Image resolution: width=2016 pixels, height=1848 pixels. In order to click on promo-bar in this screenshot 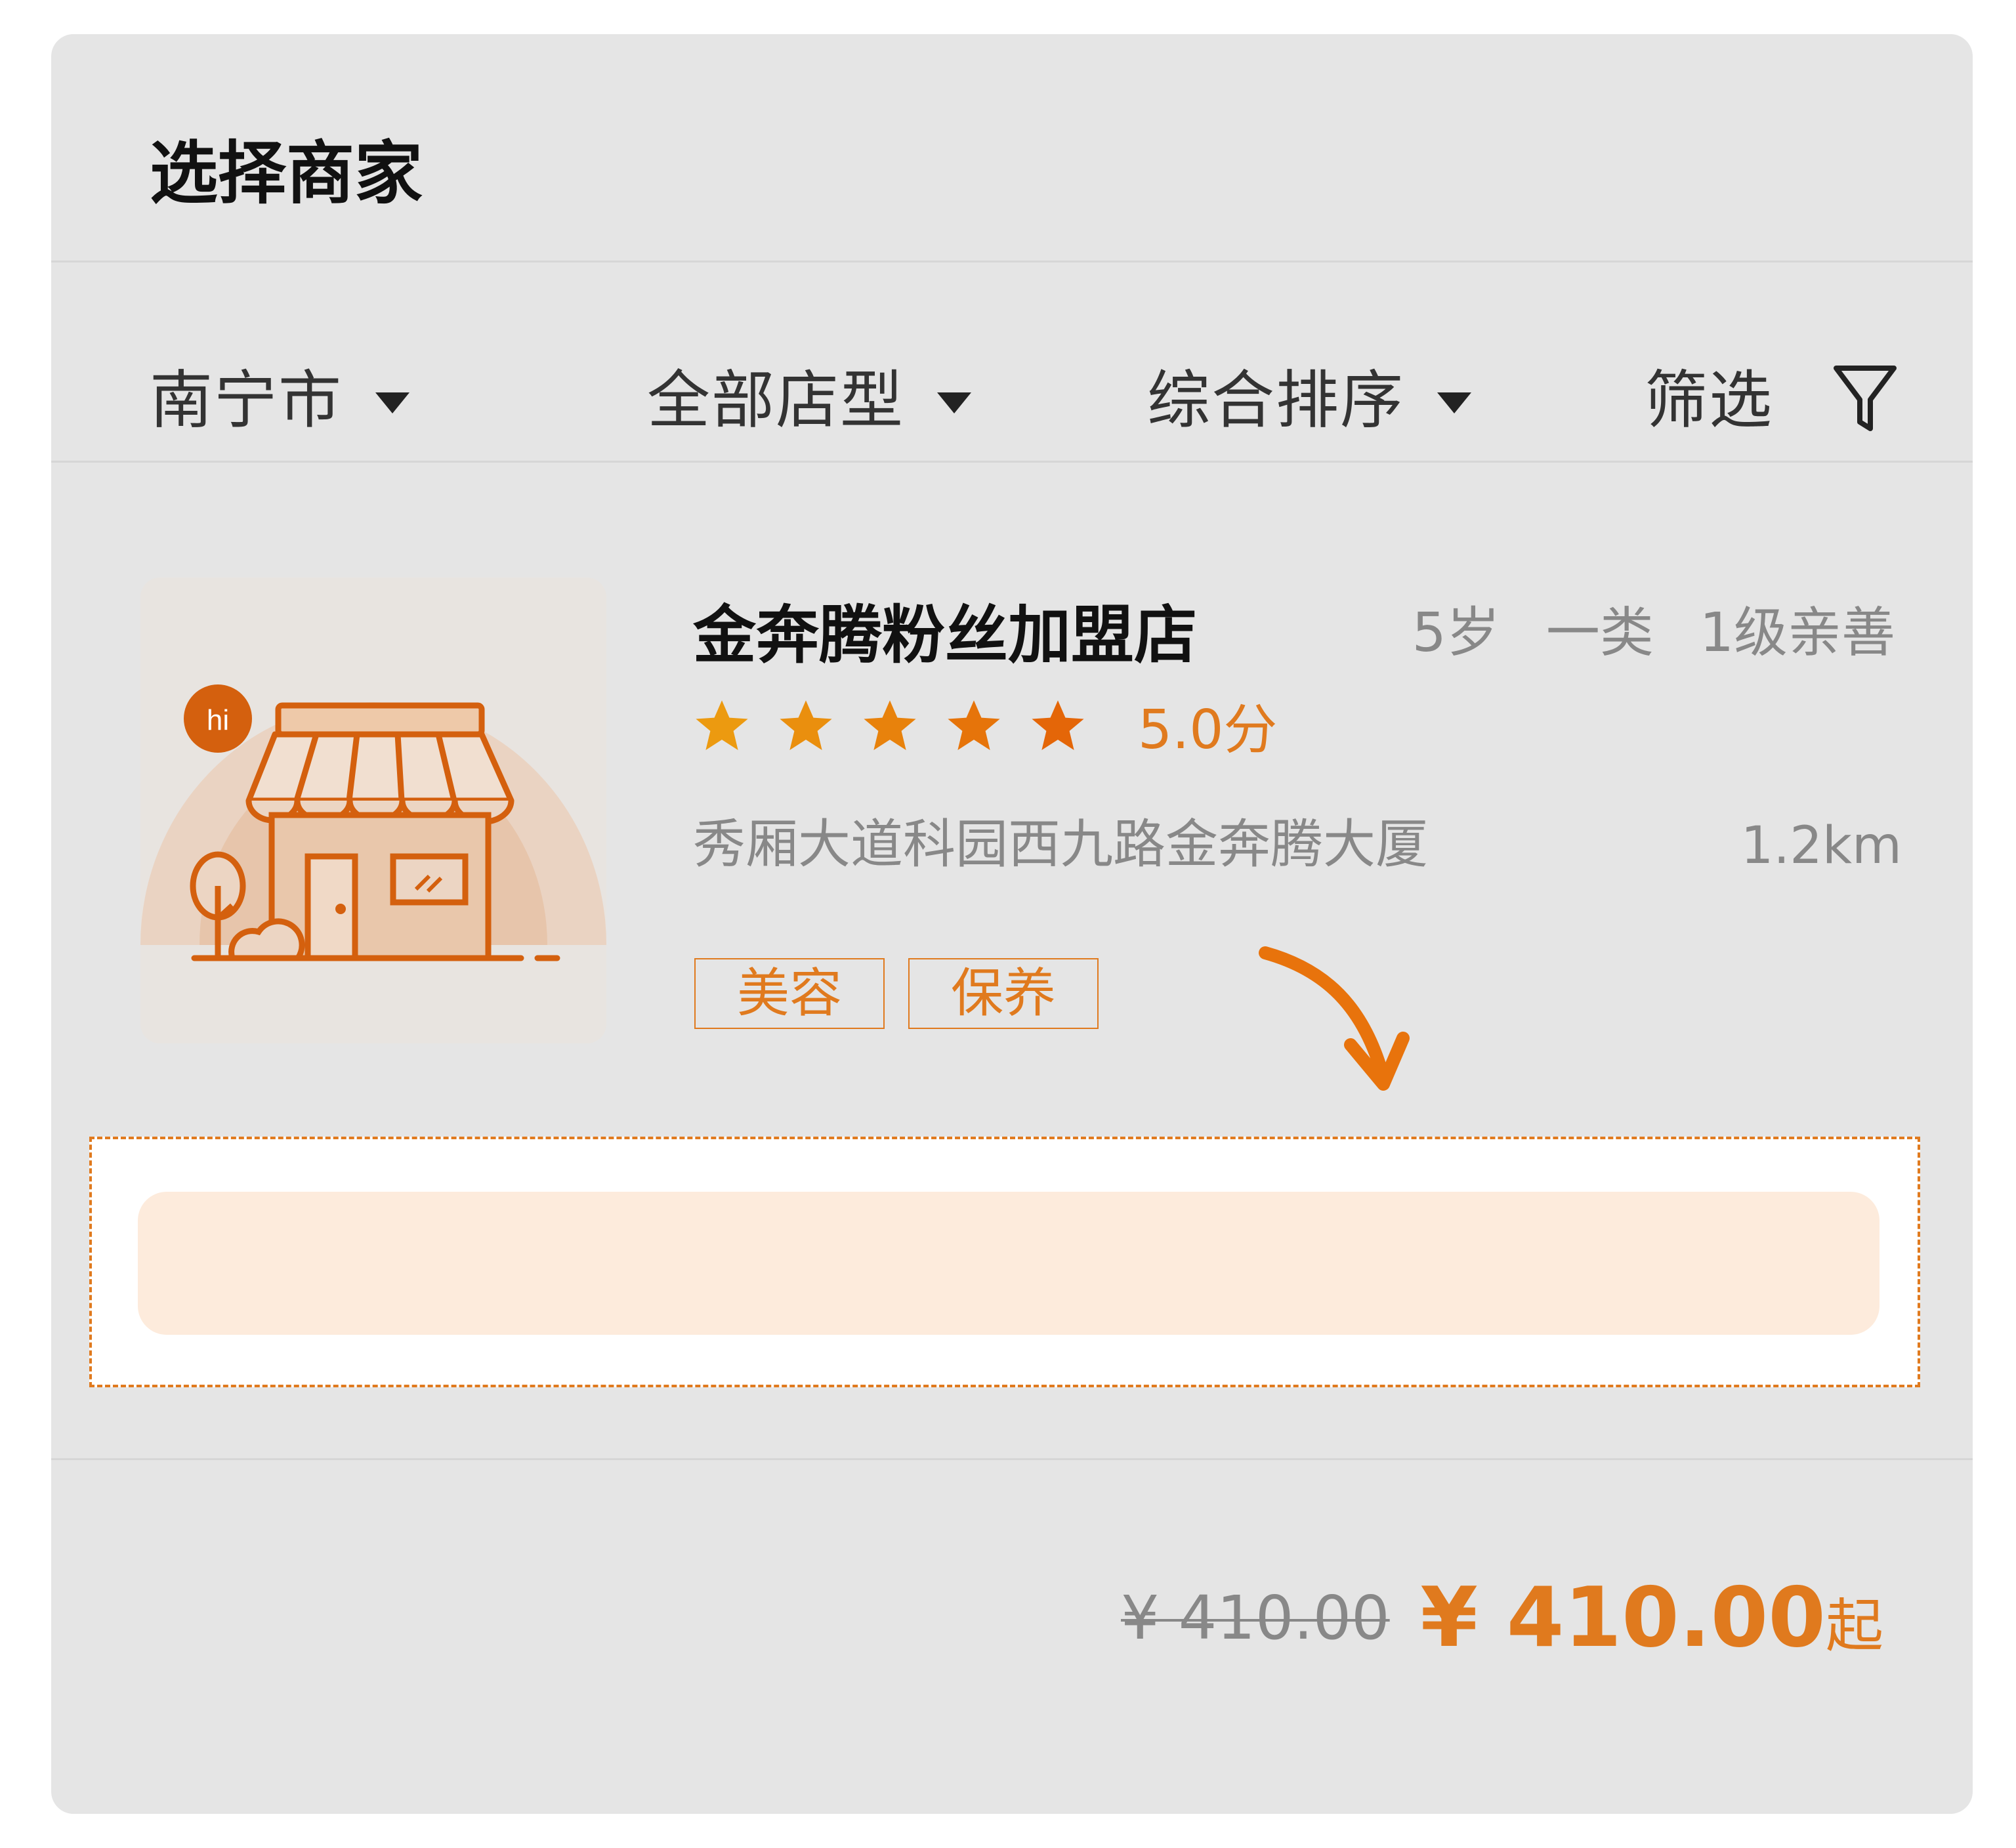, I will do `click(1009, 1263)`.